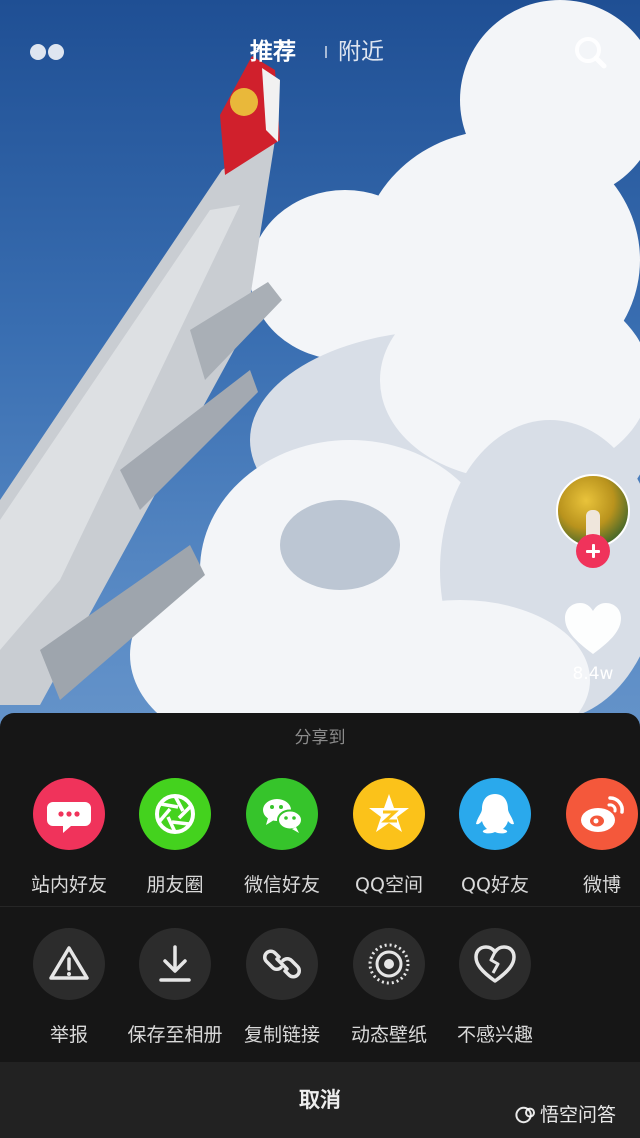  What do you see at coordinates (602, 814) in the screenshot?
I see `weibo-icon` at bounding box center [602, 814].